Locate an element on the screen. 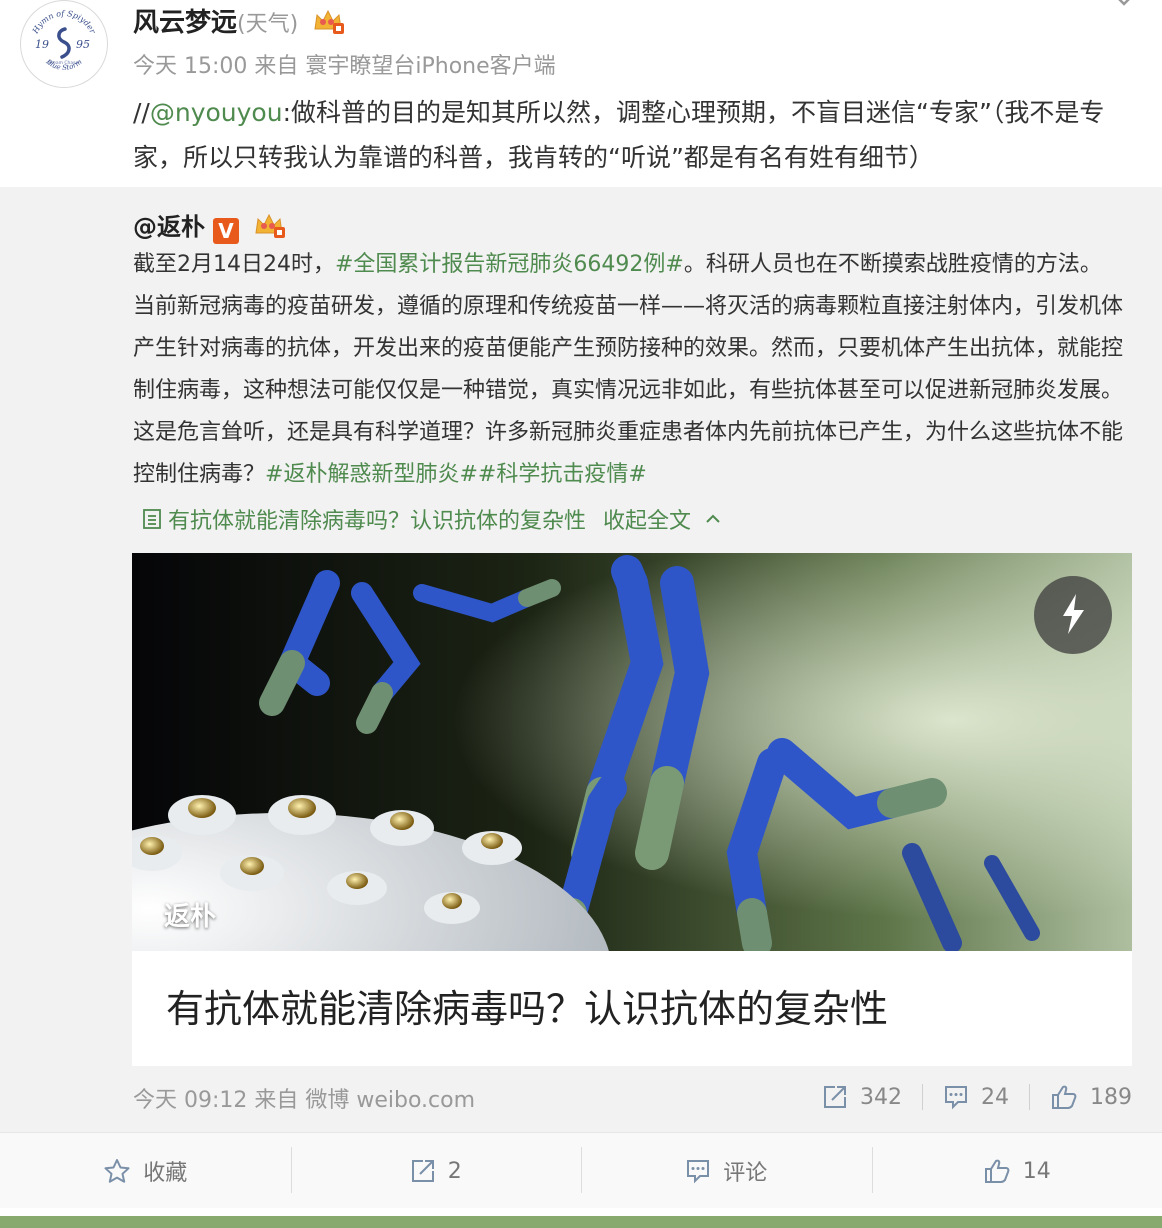  comment-button: 评论 is located at coordinates (726, 1171).